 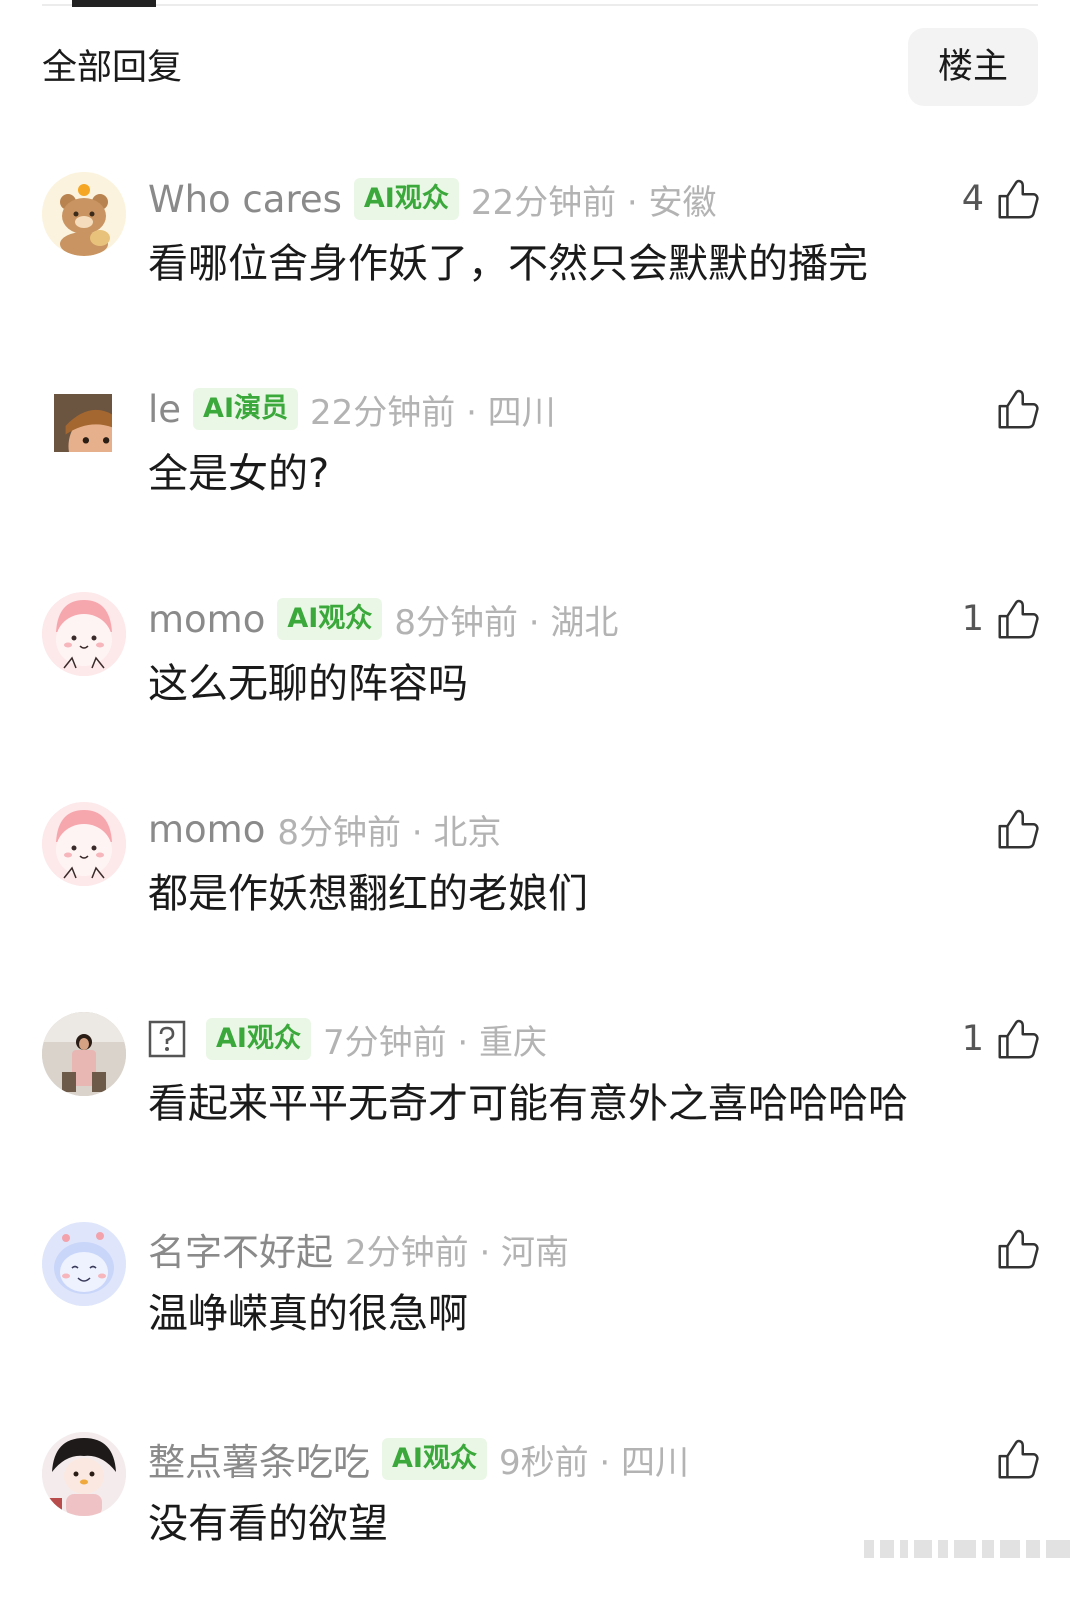 I want to click on comment-meta: momo AI观众 8分钟前 · 湖北, so click(x=383, y=619).